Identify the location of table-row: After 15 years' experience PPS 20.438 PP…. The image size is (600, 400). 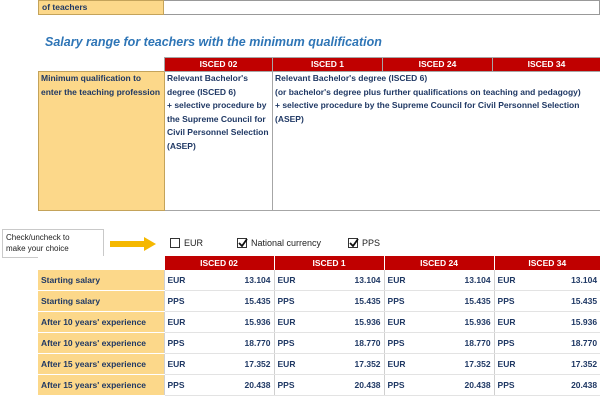
(319, 385).